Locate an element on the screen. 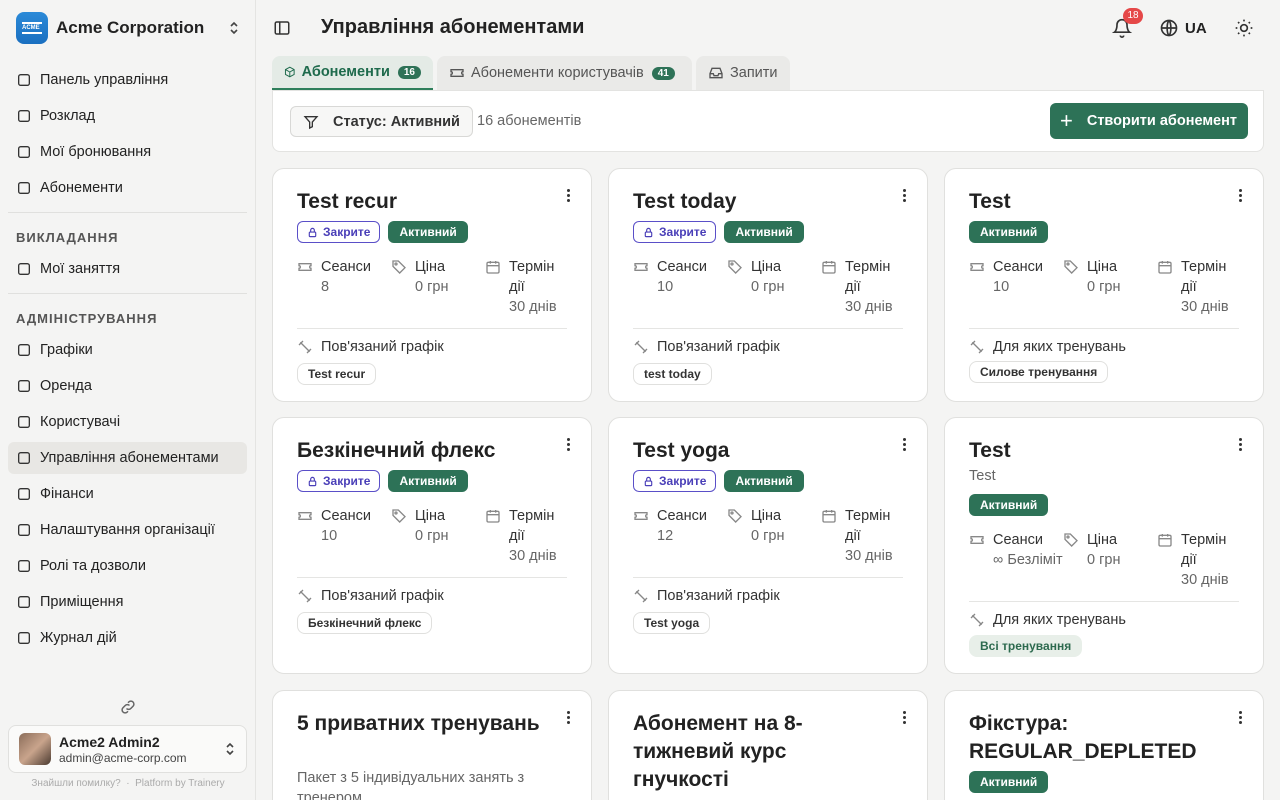 This screenshot has width=1280, height=800. nav-org-settings: Налаштування організації is located at coordinates (127, 530).